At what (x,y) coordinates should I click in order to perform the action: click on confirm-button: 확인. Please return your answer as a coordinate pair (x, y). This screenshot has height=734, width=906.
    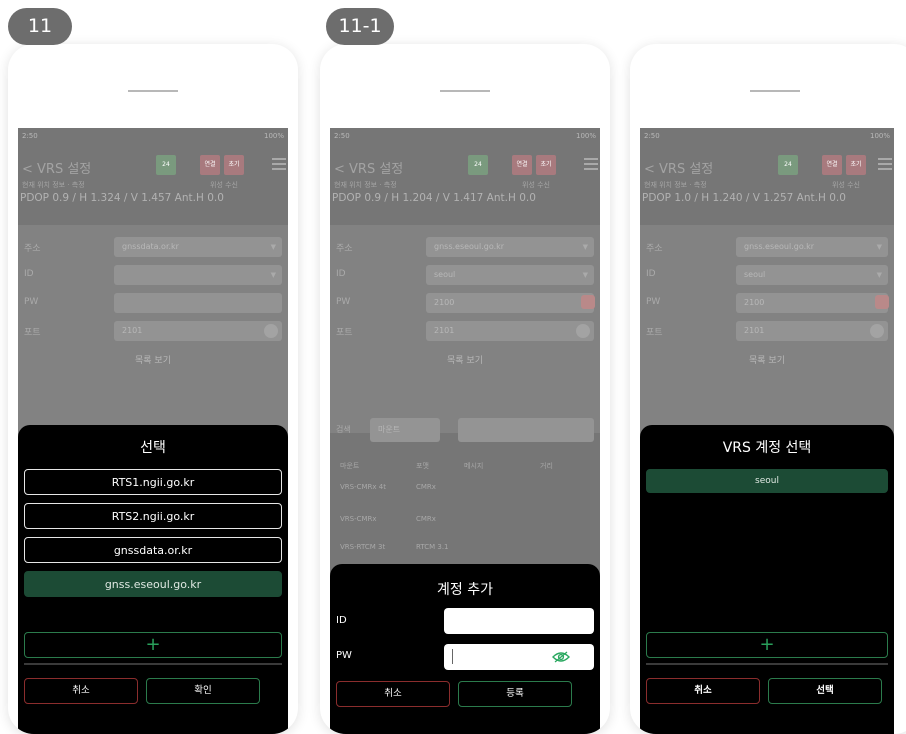
    Looking at the image, I should click on (203, 691).